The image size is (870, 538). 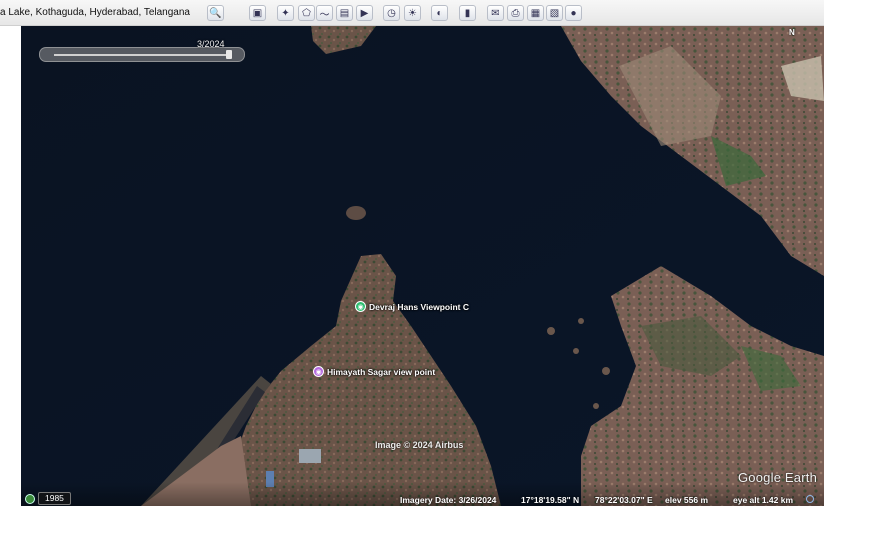 I want to click on image-overlay-button: ▤, so click(x=344, y=13).